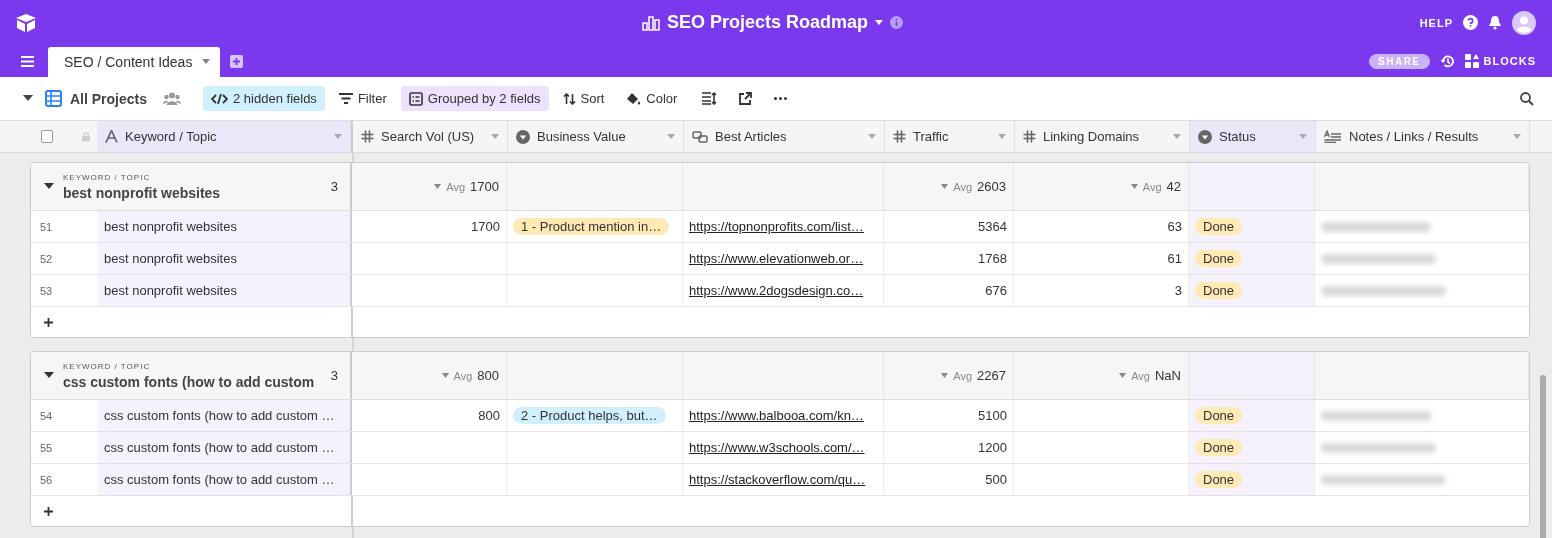 The width and height of the screenshot is (1552, 538). I want to click on bar-chart-icon, so click(651, 22).